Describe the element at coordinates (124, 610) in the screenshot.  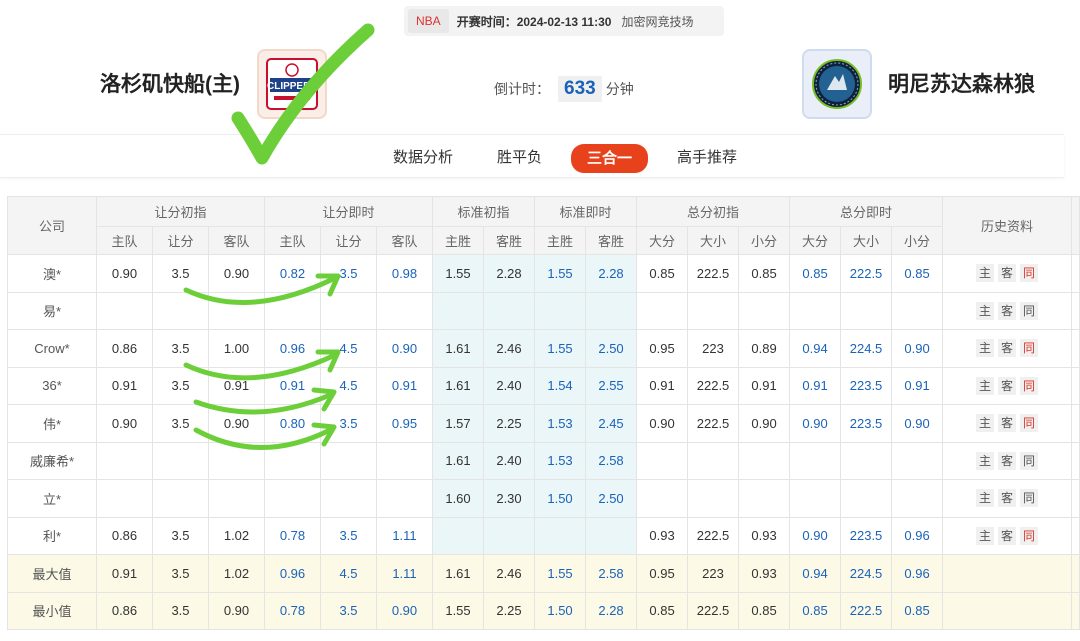
I see `summary-handicap-open-cell: 0.86` at that location.